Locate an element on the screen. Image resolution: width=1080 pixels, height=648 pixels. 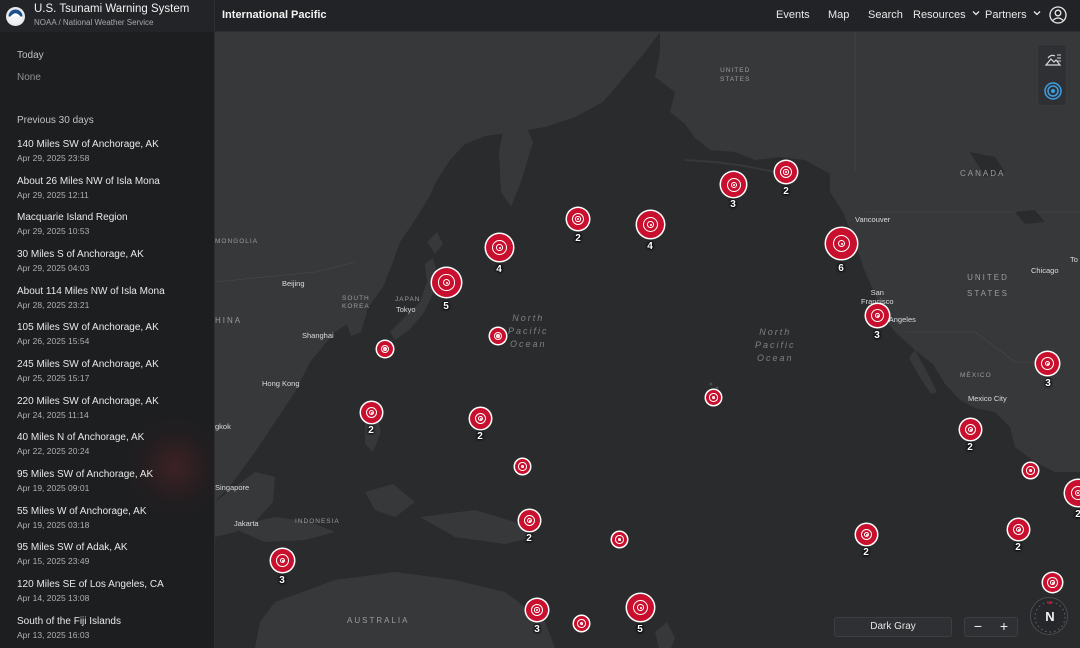
nav-map: Map is located at coordinates (838, 15).